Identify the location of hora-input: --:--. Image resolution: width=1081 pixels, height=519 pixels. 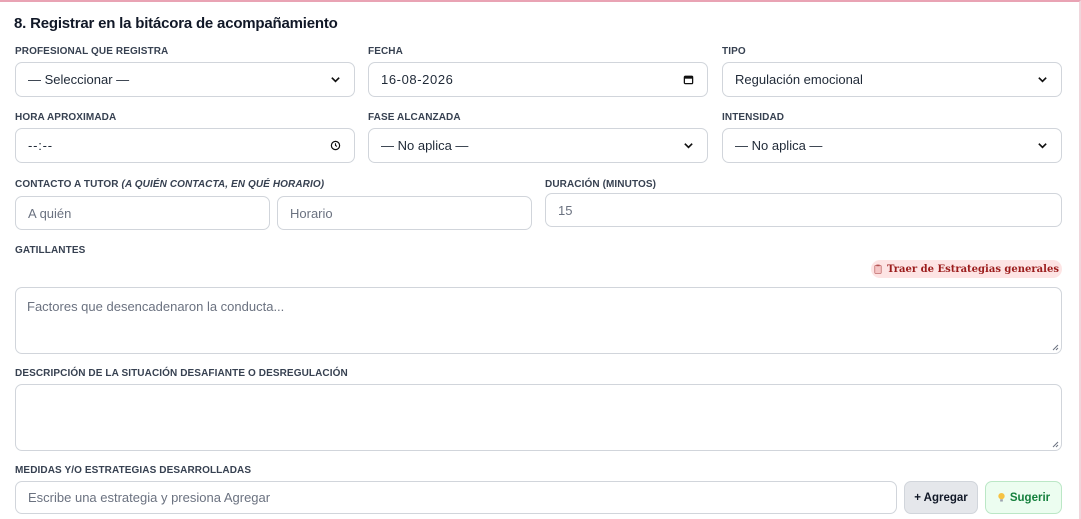
(185, 145).